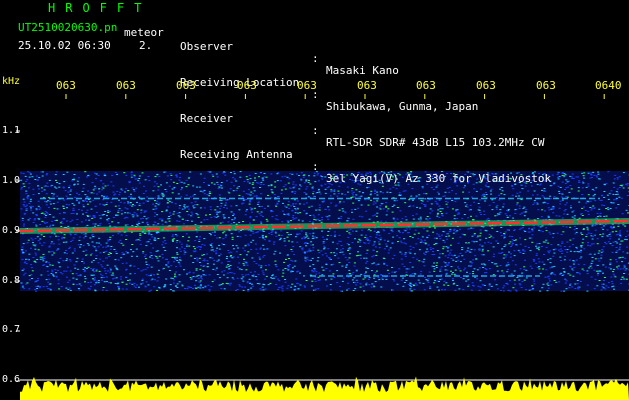  What do you see at coordinates (100, 8) in the screenshot?
I see `software-title: HROFFT` at bounding box center [100, 8].